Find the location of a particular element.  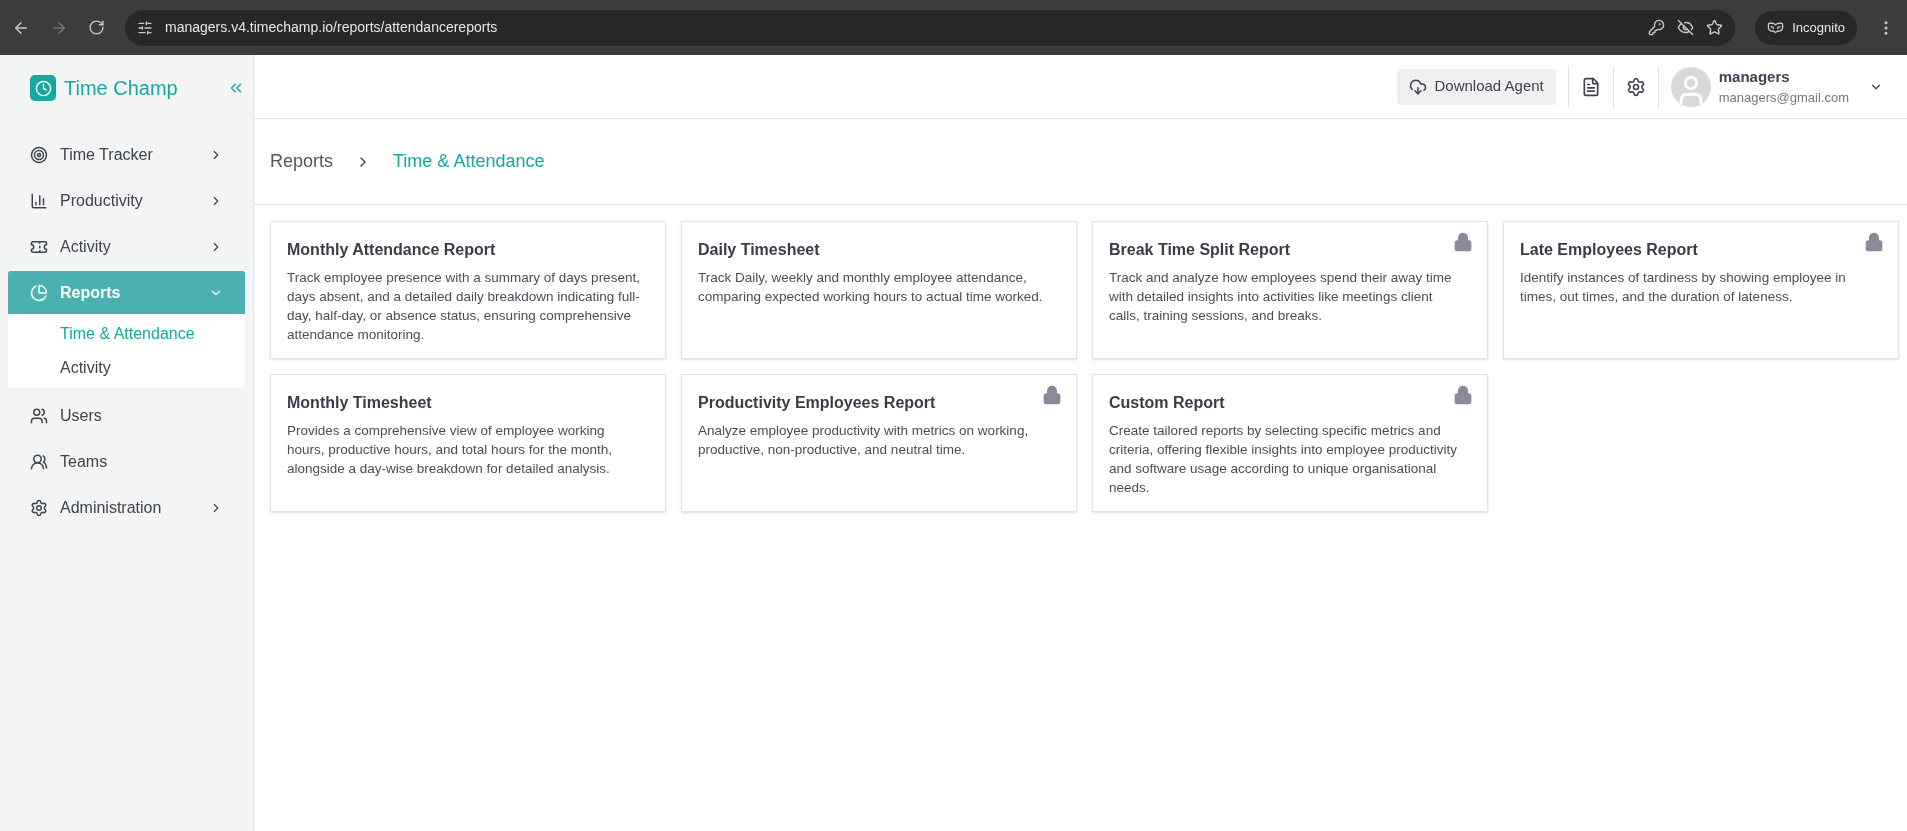

bookmark-icon is located at coordinates (1715, 27).